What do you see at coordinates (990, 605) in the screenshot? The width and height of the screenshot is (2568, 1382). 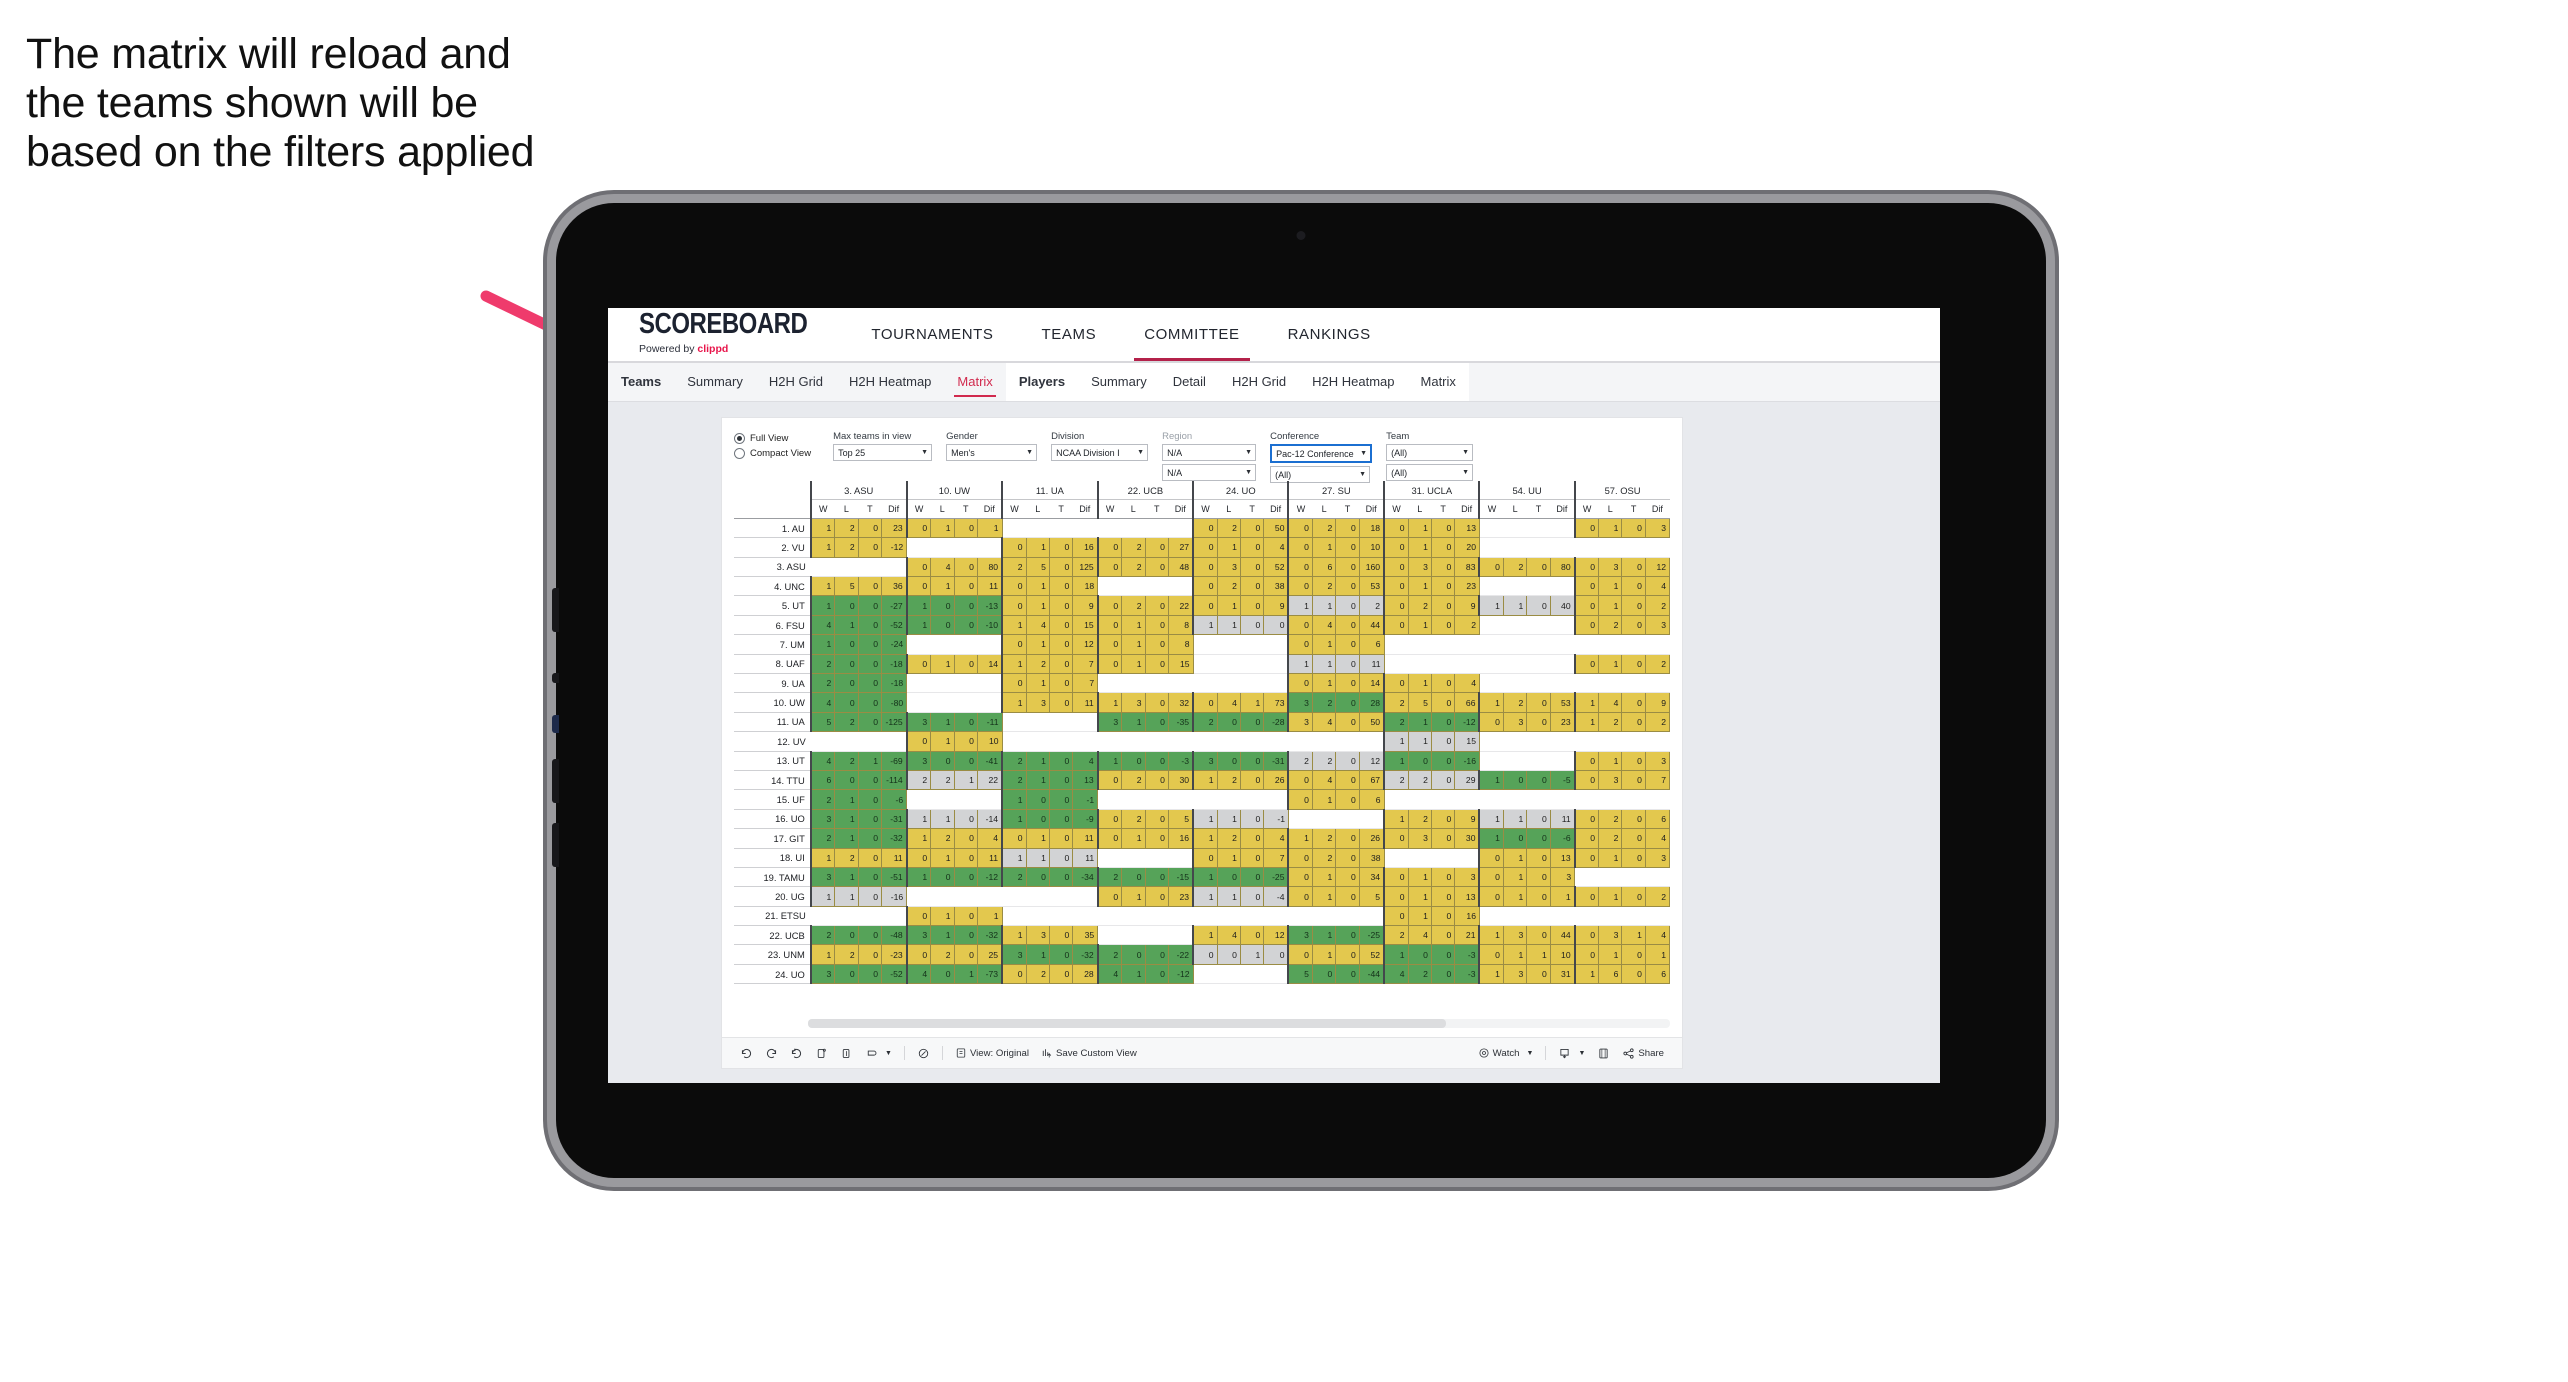 I see `matrix-cell: -13` at bounding box center [990, 605].